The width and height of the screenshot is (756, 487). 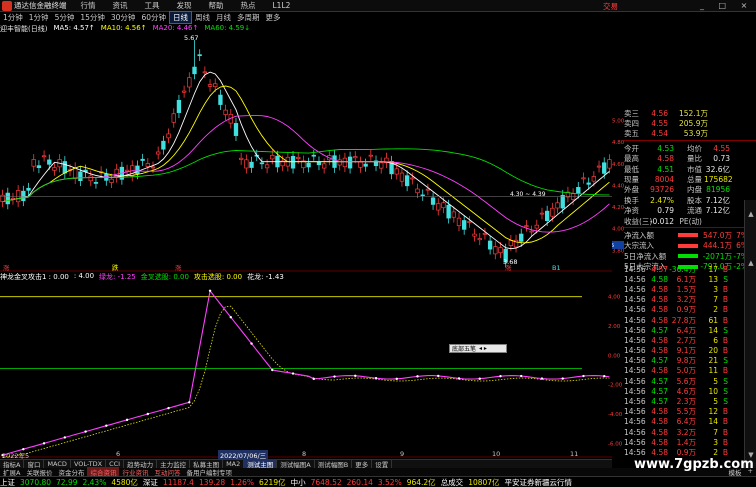 I want to click on status-item: 3.52%, so click(x=389, y=482).